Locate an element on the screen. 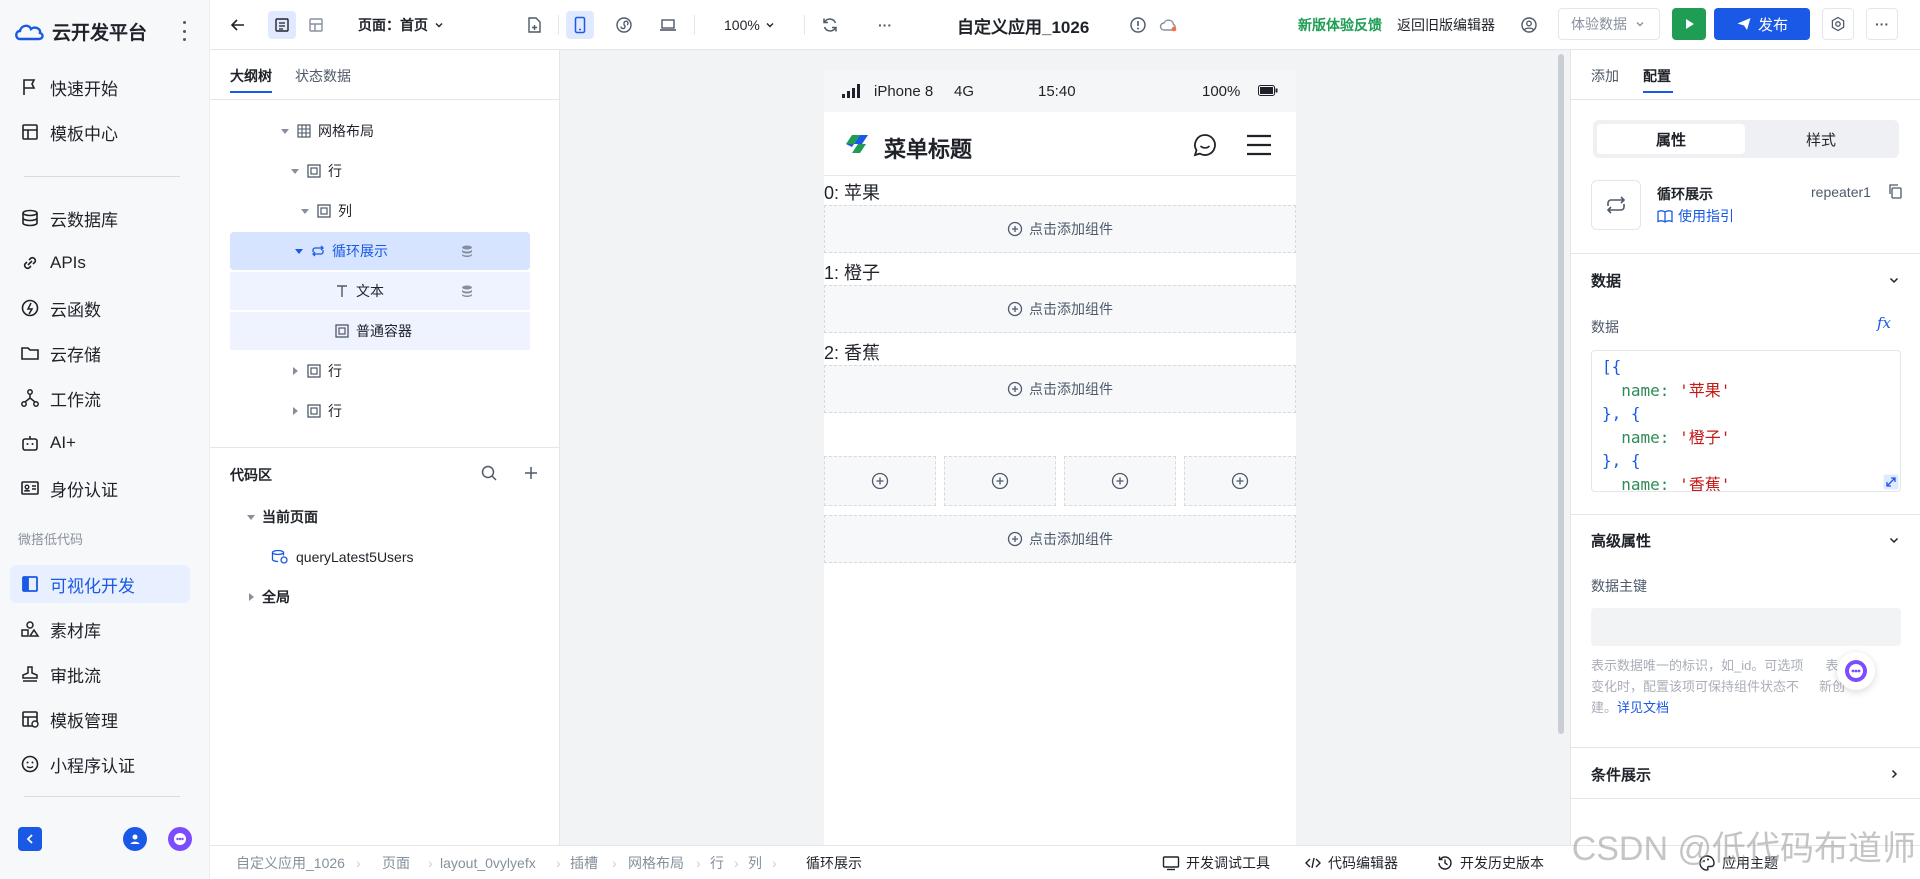 This screenshot has height=879, width=1920. sidebar-item-template-center: 模板中心 is located at coordinates (100, 132).